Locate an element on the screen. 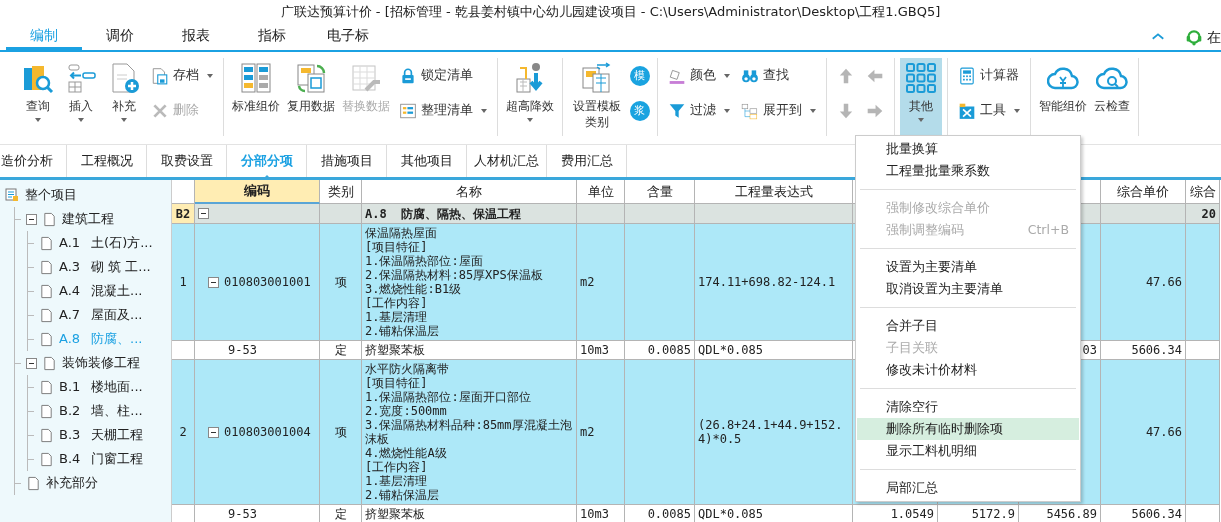  ribbon-tab: 报表 is located at coordinates (196, 37).